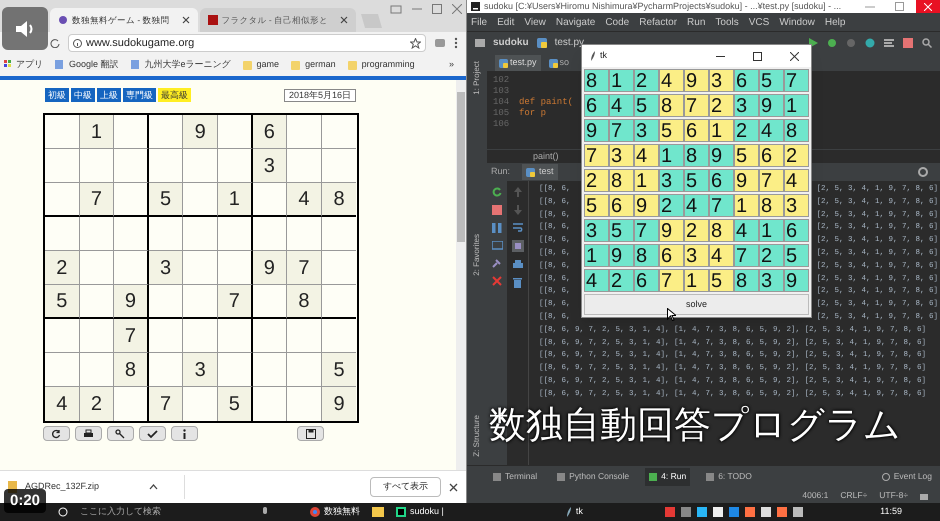 The image size is (940, 521). What do you see at coordinates (667, 477) in the screenshot?
I see `tool-tab: 4: Run` at bounding box center [667, 477].